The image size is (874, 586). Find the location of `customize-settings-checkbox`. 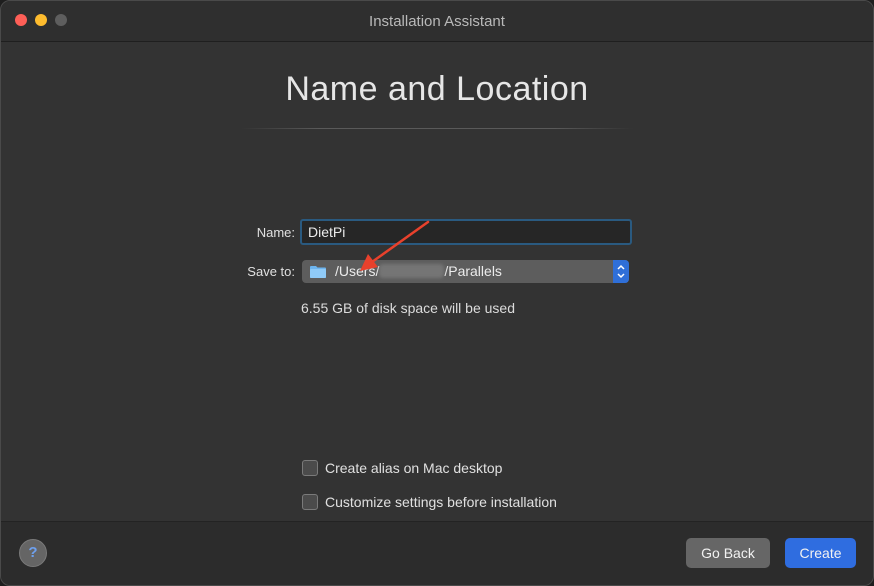

customize-settings-checkbox is located at coordinates (310, 502).